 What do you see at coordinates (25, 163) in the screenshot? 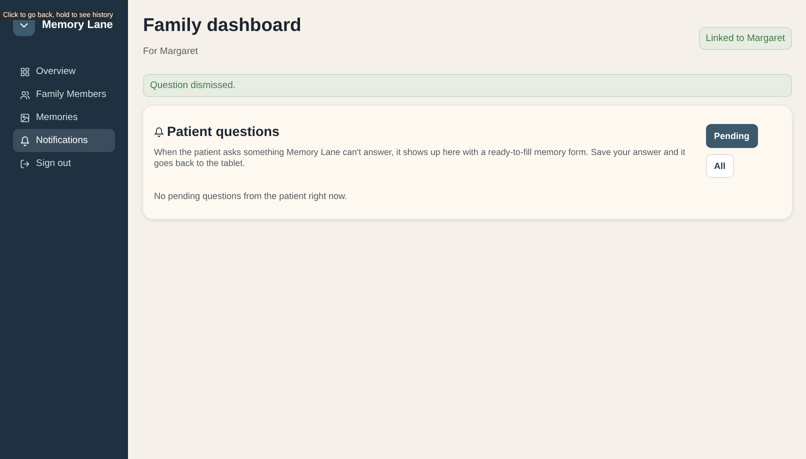
I see `logout-icon` at bounding box center [25, 163].